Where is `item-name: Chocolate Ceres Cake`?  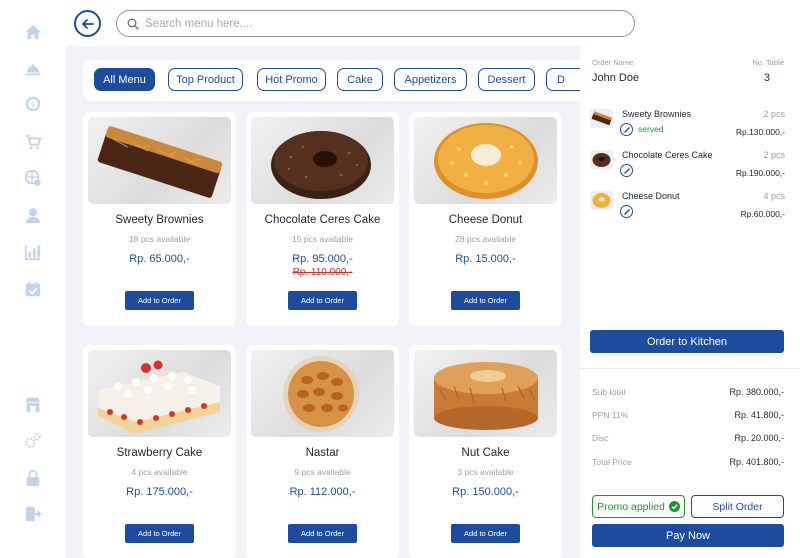 item-name: Chocolate Ceres Cake is located at coordinates (667, 155).